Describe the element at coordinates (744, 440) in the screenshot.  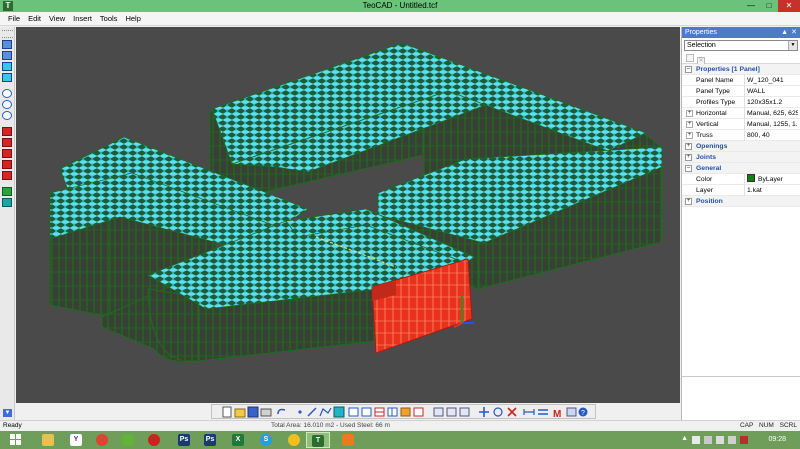
I see `language-icon` at that location.